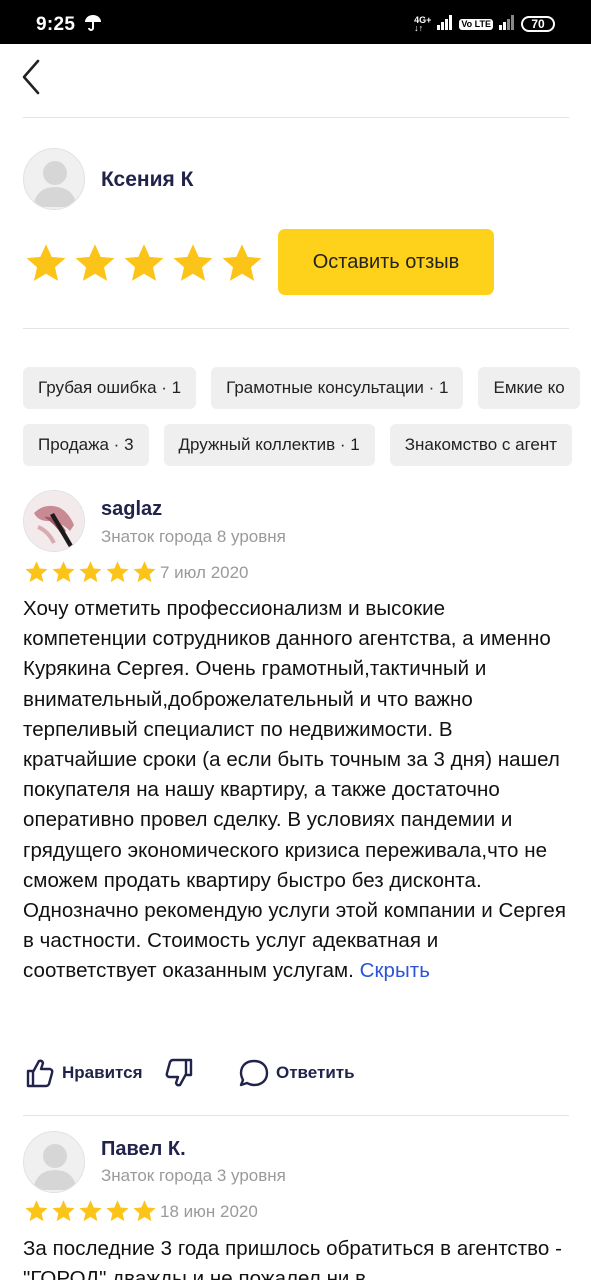 This screenshot has height=1280, width=591. I want to click on review-date: 18 июн 2020, so click(209, 1211).